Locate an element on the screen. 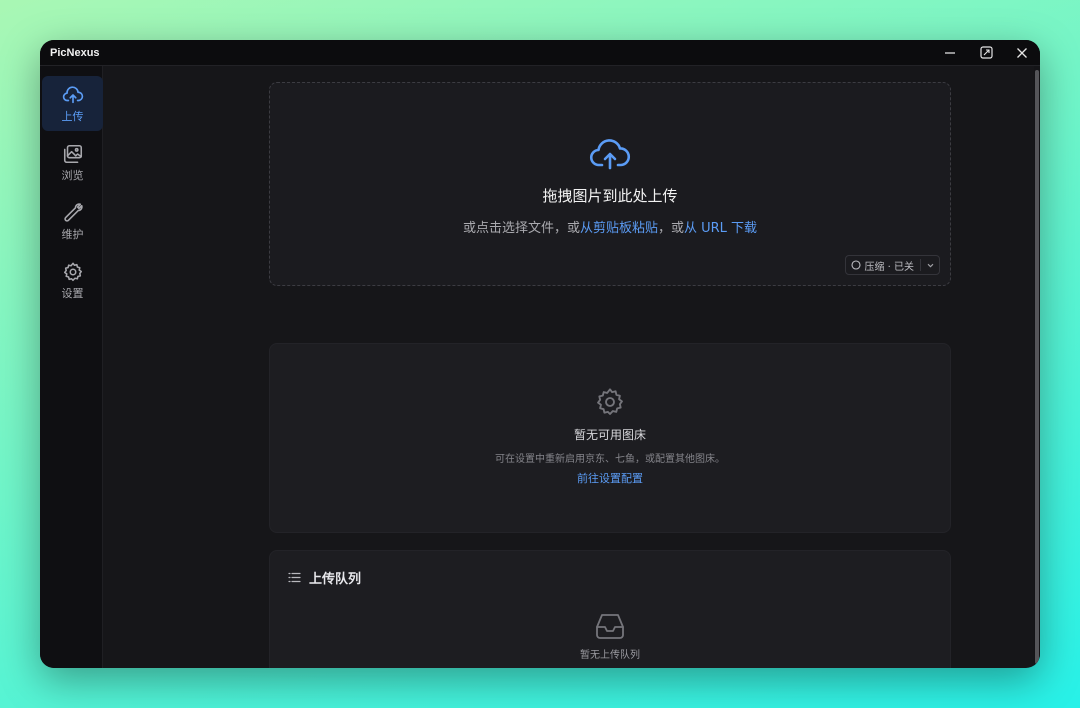 The height and width of the screenshot is (708, 1080). download-url-link: 从 URL 下载 is located at coordinates (720, 228).